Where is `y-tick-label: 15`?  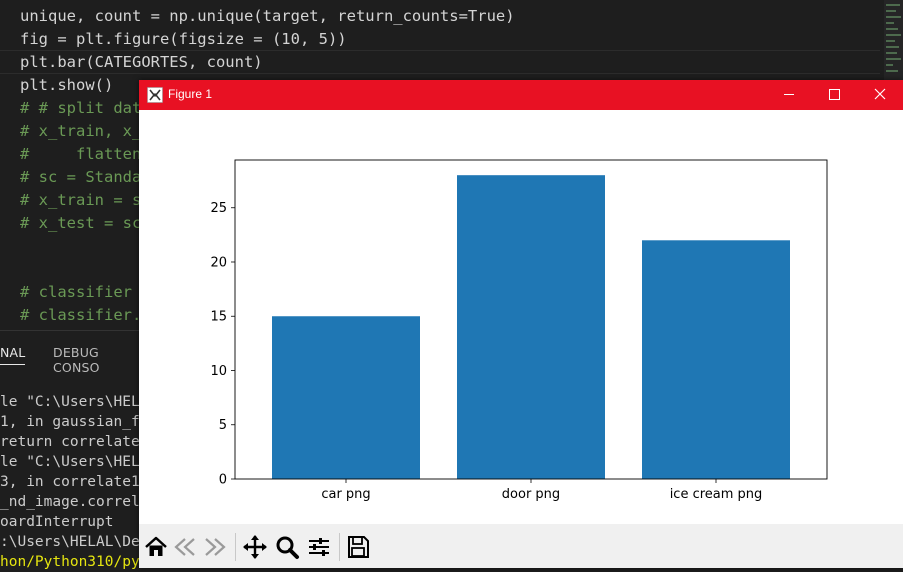 y-tick-label: 15 is located at coordinates (218, 317).